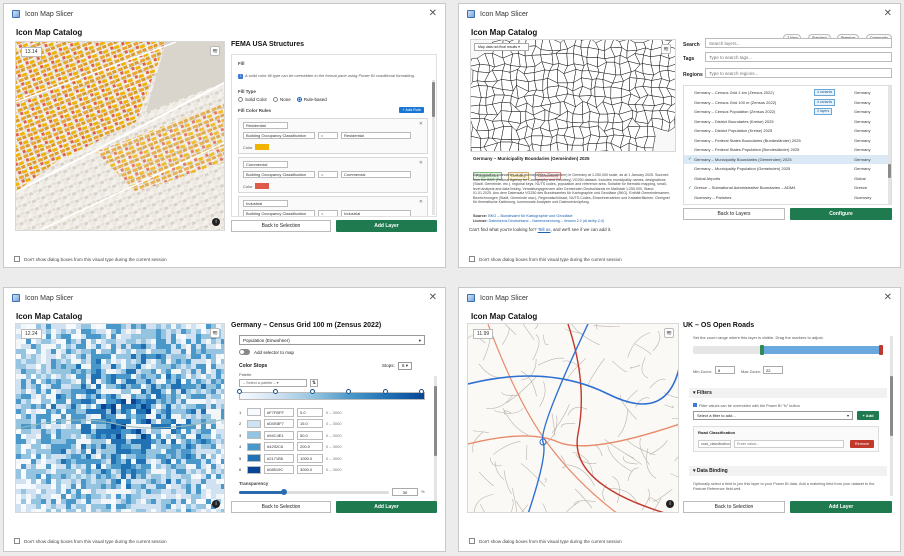  What do you see at coordinates (284, 492) in the screenshot?
I see `transparency-slider-knob` at bounding box center [284, 492].